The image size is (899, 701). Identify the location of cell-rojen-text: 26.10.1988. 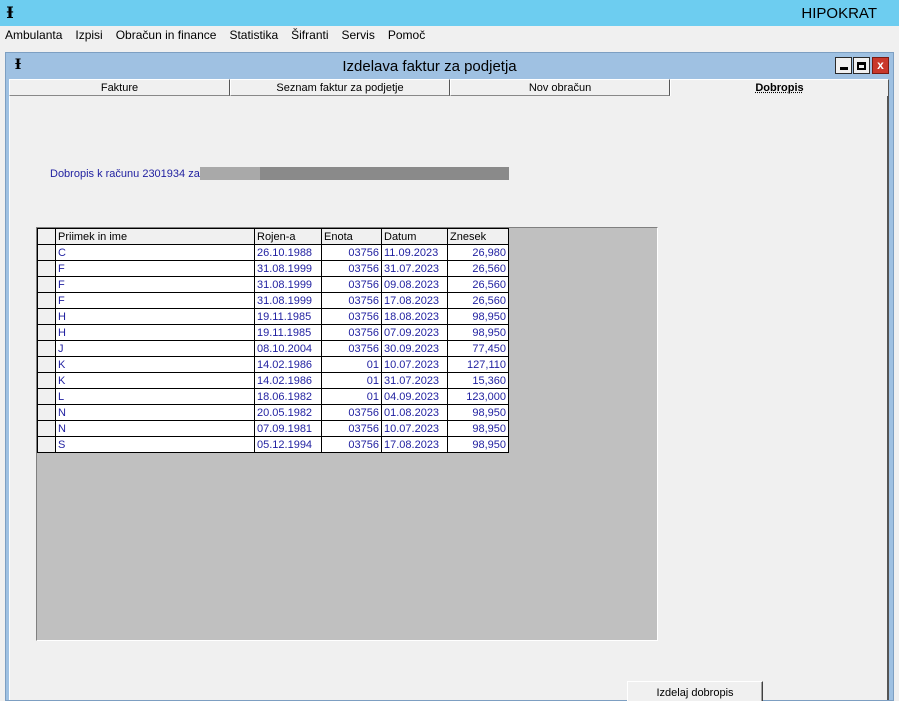
(285, 252).